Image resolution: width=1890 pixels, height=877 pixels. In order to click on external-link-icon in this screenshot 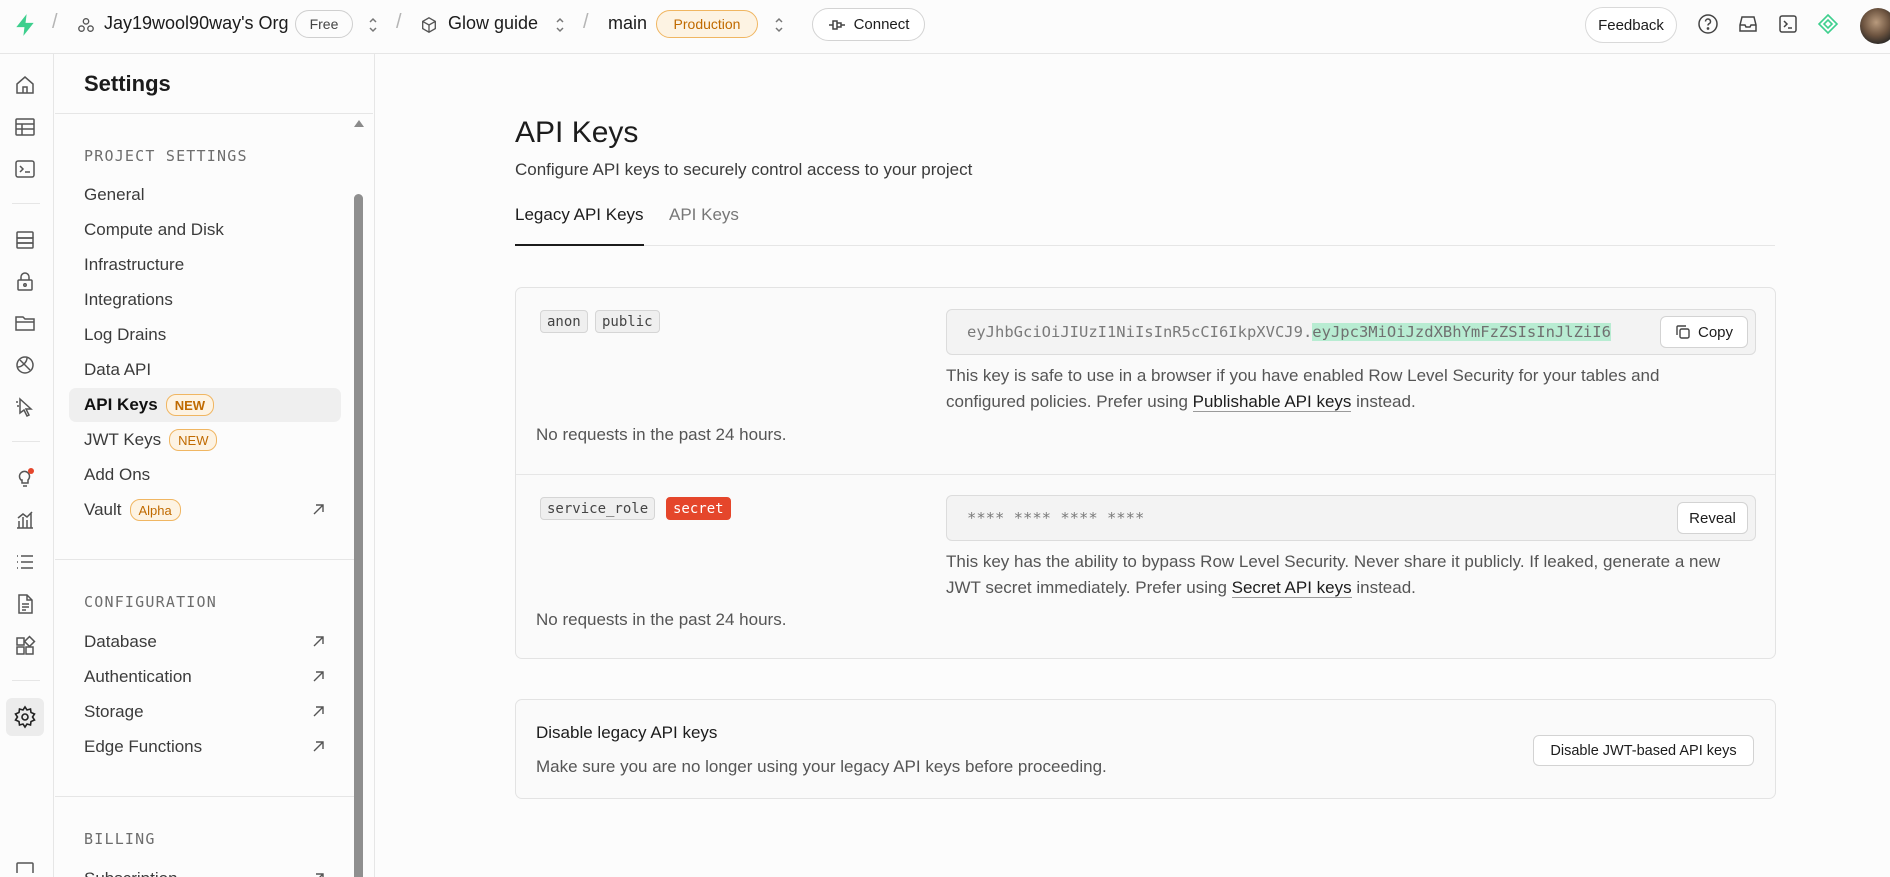, I will do `click(318, 746)`.